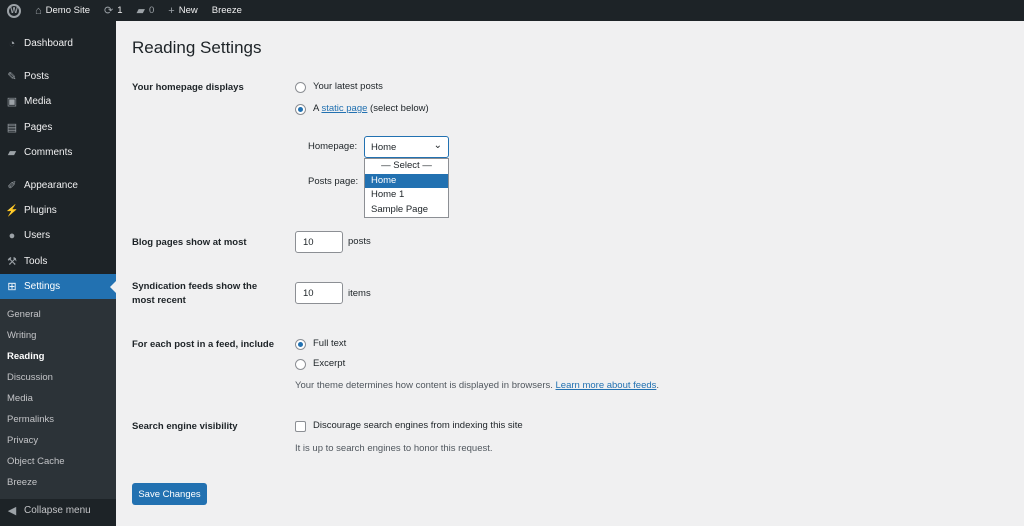  I want to click on dashboard-icon: ◔, so click(12, 43).